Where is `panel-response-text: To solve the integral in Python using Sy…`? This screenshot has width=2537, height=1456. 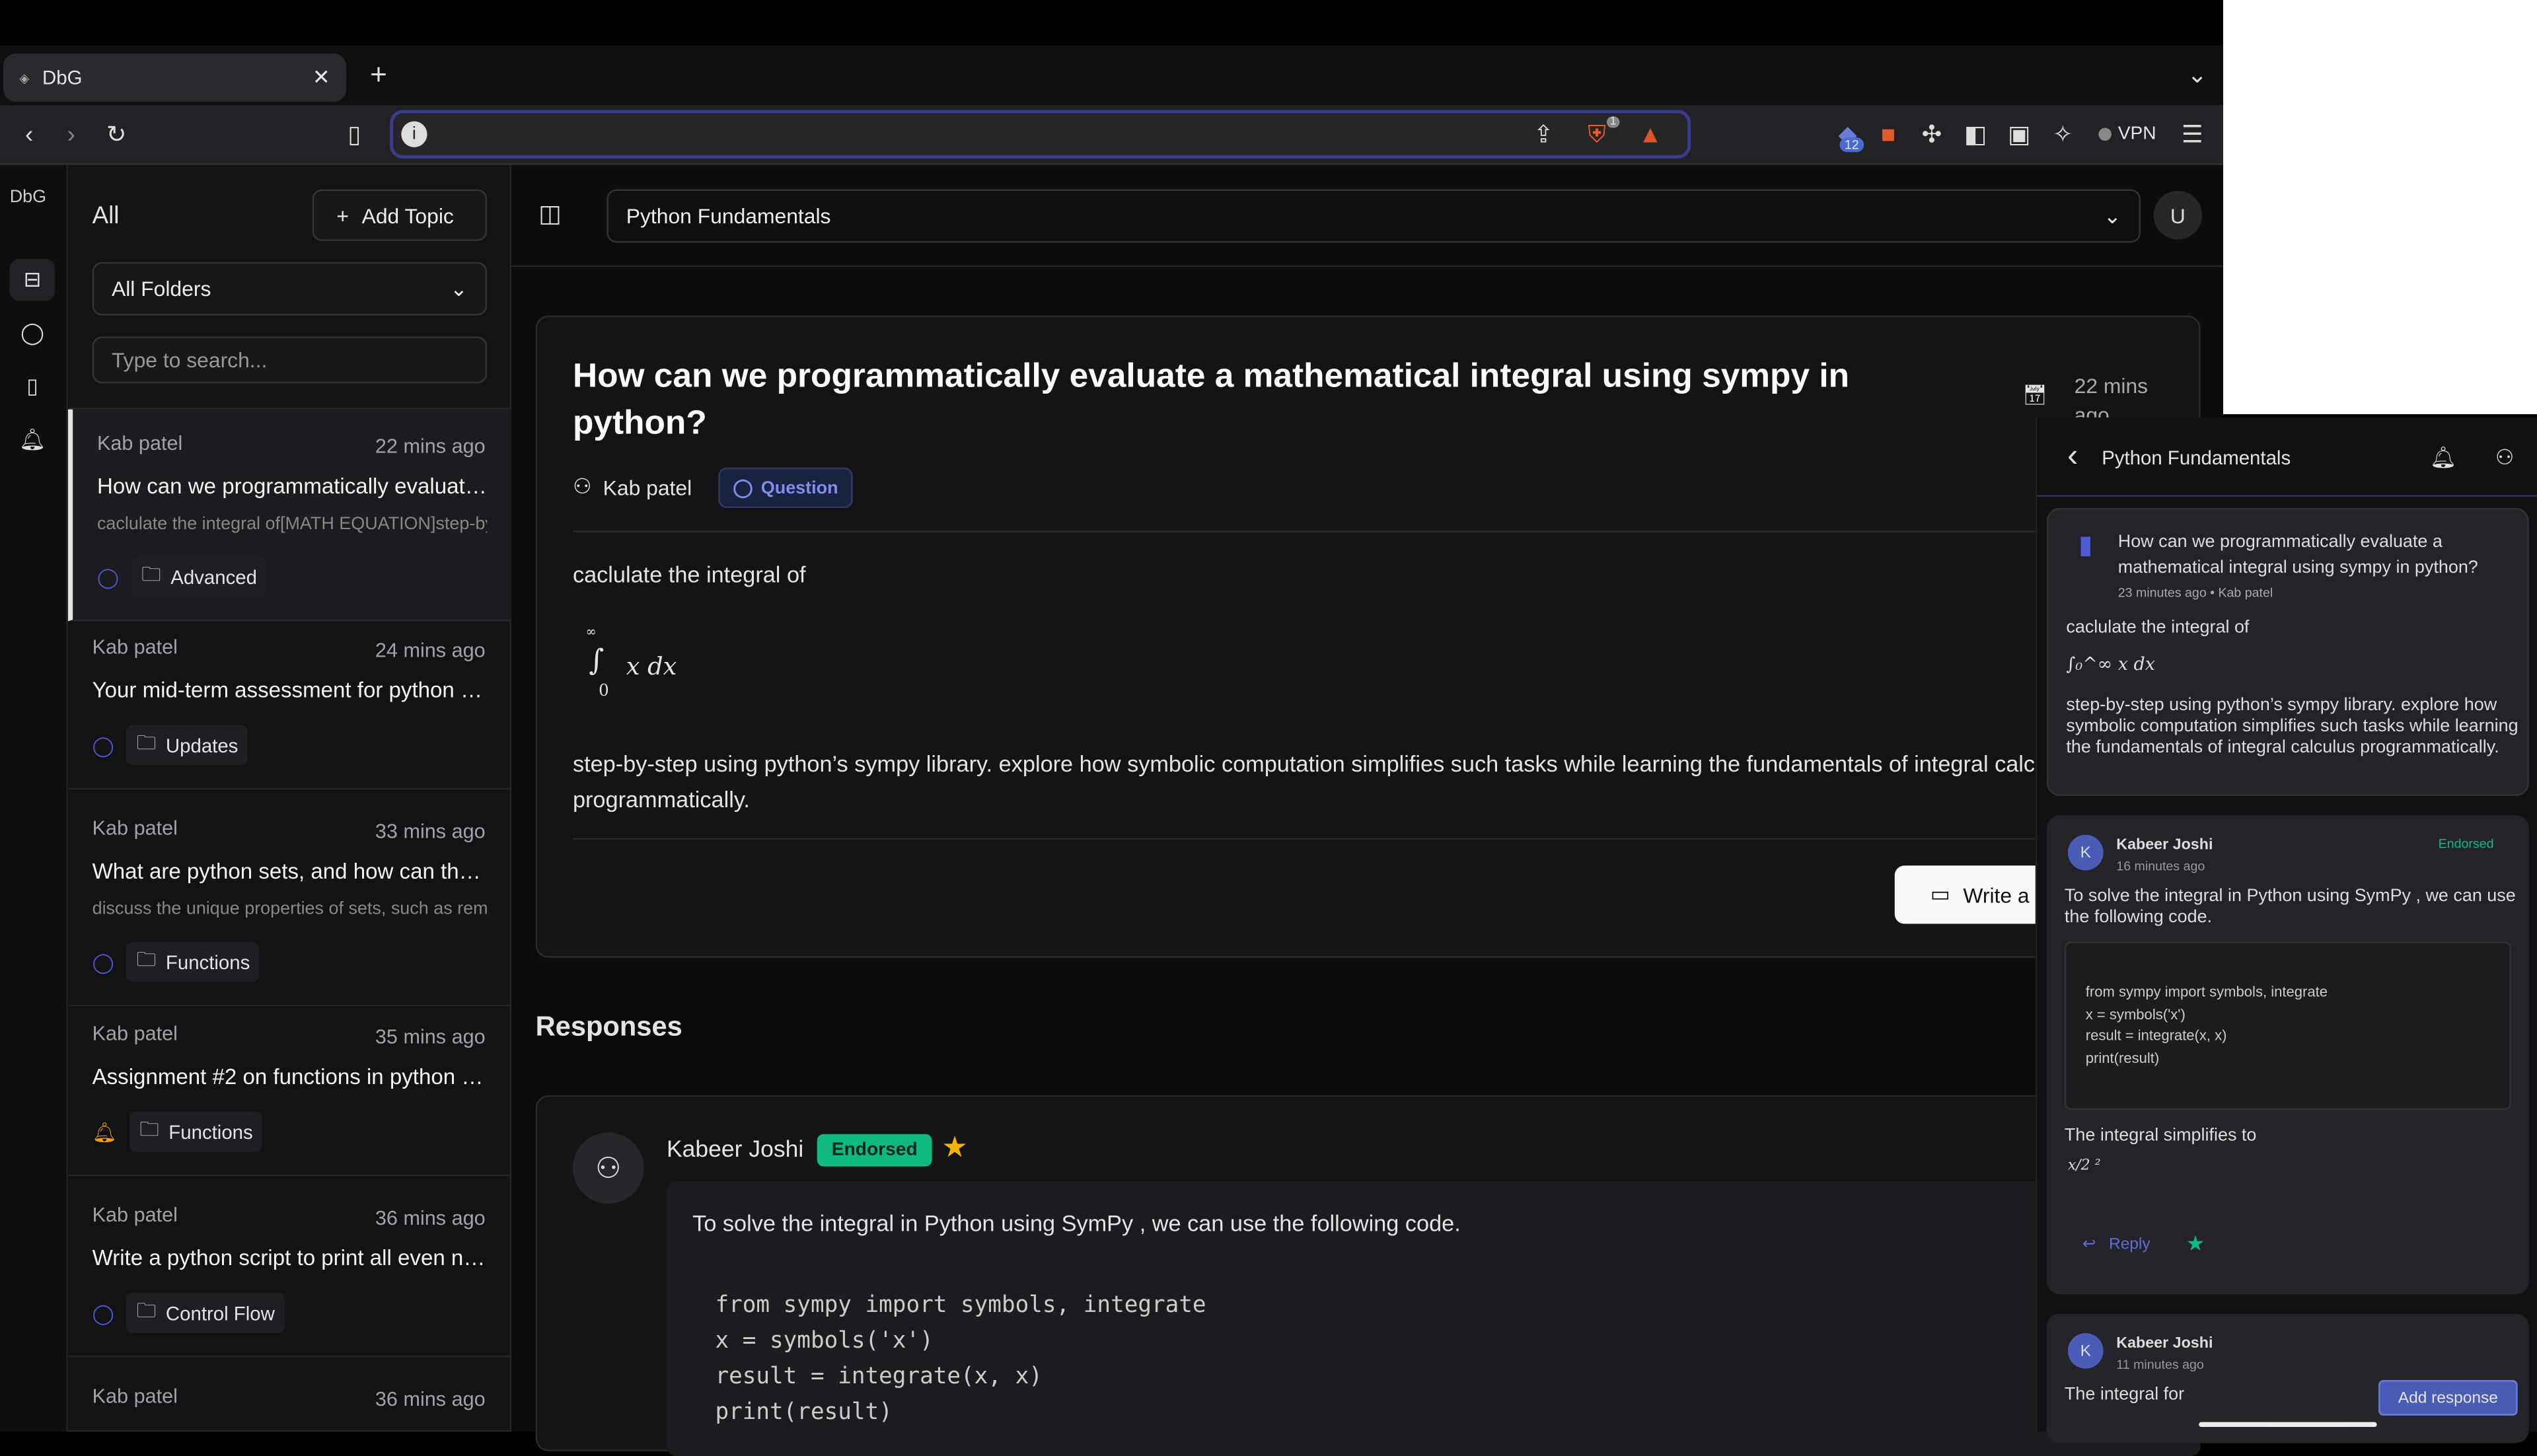 panel-response-text: To solve the integral in Python using Sy… is located at coordinates (2290, 907).